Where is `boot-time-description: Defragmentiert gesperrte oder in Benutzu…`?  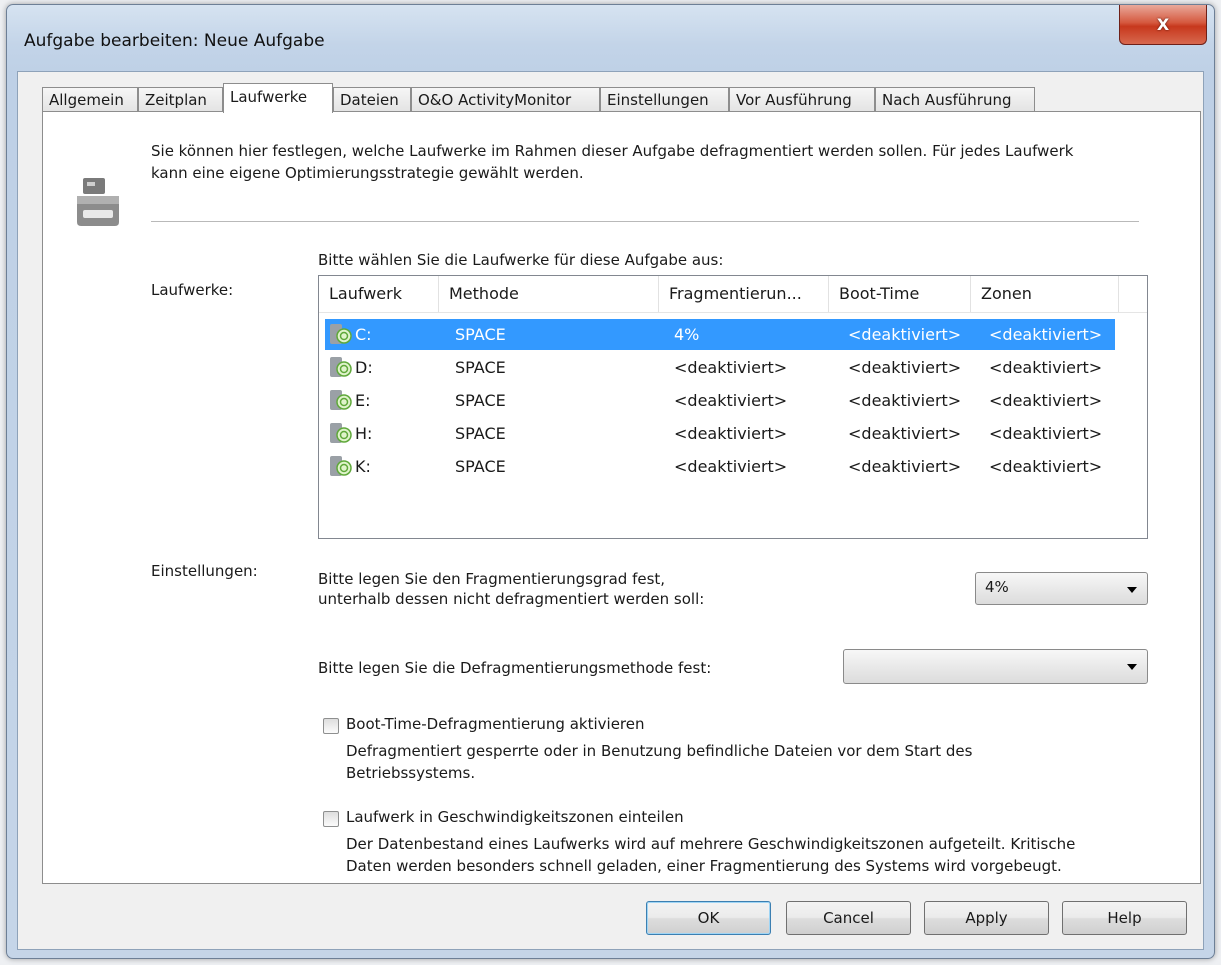
boot-time-description: Defragmentiert gesperrte oder in Benutzu… is located at coordinates (659, 762).